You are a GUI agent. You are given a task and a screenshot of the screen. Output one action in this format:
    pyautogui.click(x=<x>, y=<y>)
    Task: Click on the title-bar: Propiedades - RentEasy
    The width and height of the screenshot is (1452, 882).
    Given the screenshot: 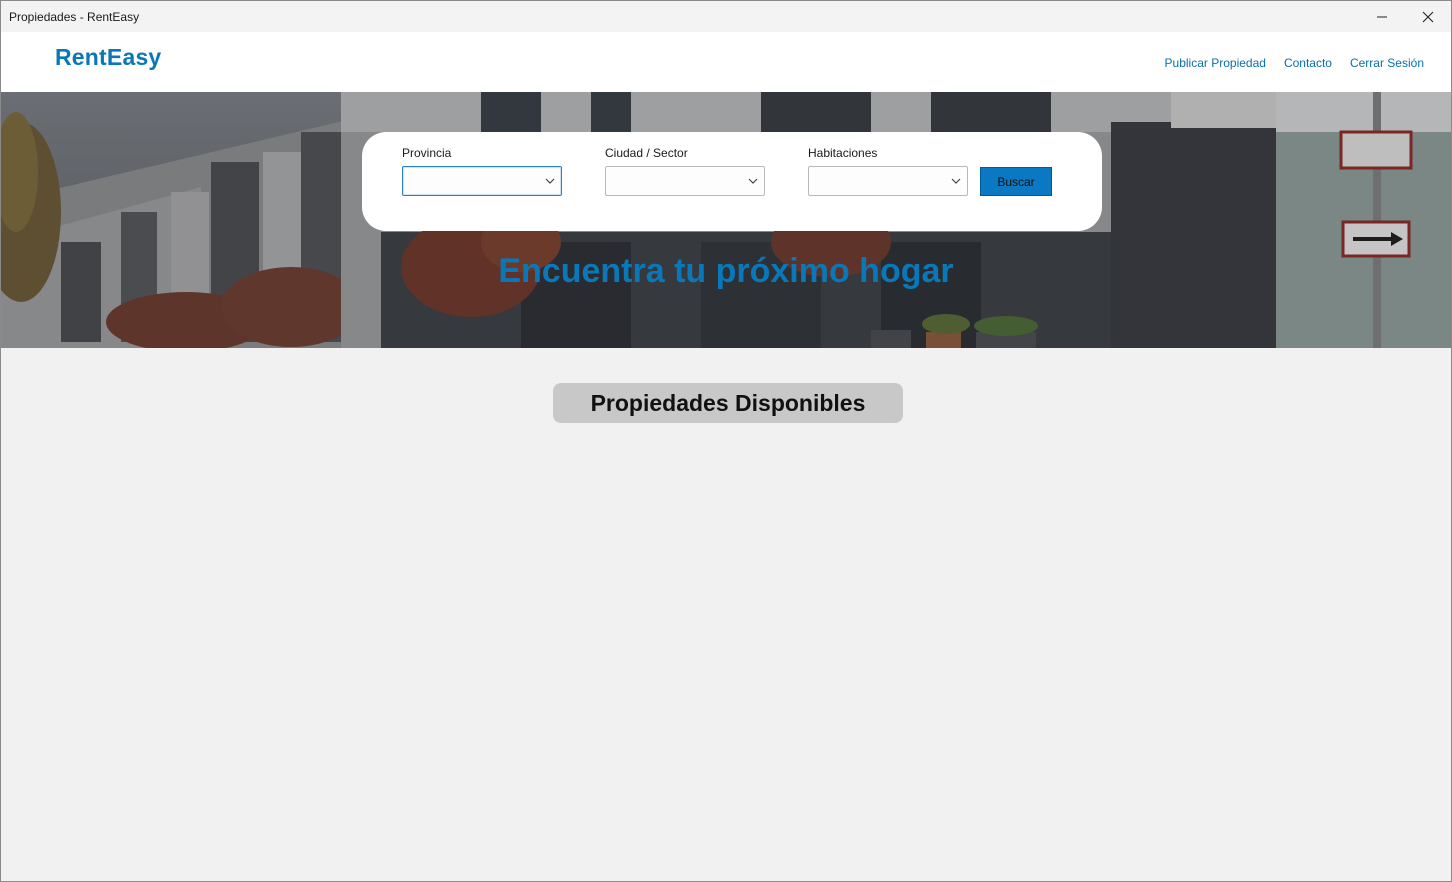 What is the action you would take?
    pyautogui.click(x=726, y=16)
    